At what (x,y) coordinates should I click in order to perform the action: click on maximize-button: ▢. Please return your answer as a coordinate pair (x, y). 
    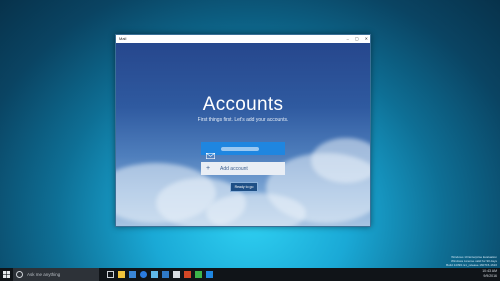
    Looking at the image, I should click on (357, 39).